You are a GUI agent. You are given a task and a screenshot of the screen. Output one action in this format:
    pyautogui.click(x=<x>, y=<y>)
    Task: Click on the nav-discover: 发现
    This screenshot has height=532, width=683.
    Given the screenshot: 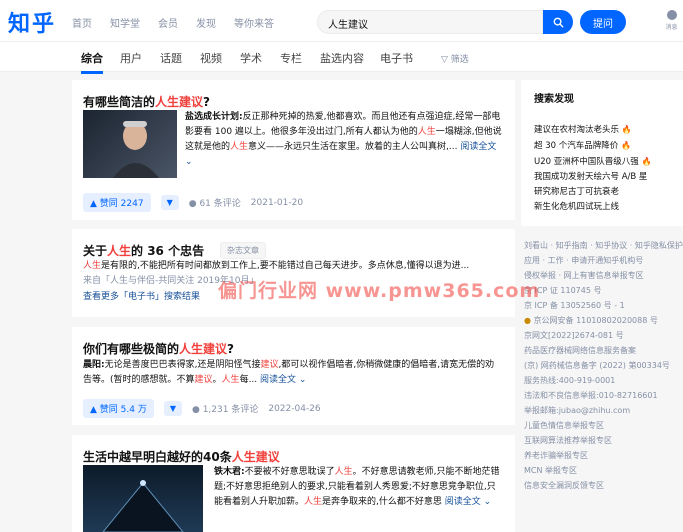 What is the action you would take?
    pyautogui.click(x=206, y=22)
    